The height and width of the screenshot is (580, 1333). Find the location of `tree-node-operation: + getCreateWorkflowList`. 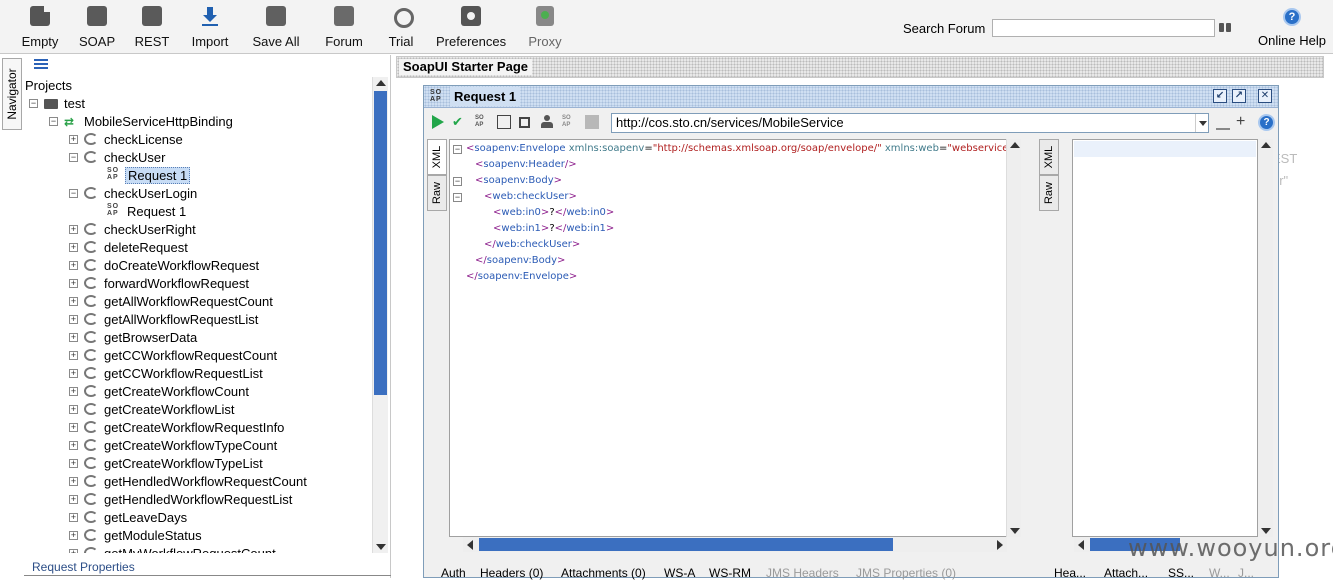

tree-node-operation: + getCreateWorkflowList is located at coordinates (198, 410).